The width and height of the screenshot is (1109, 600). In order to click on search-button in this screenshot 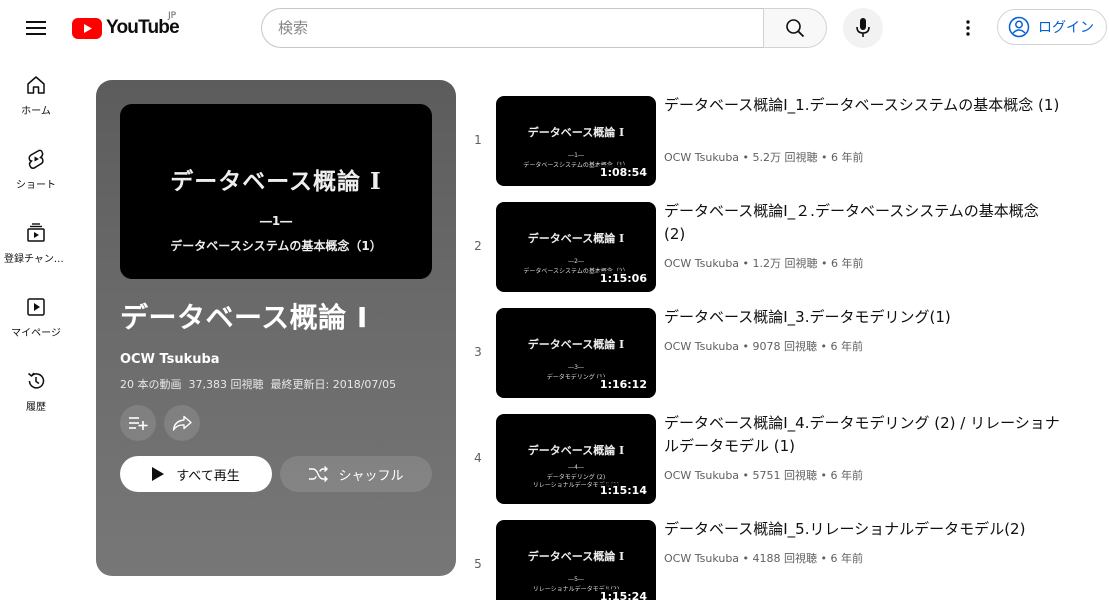, I will do `click(795, 28)`.